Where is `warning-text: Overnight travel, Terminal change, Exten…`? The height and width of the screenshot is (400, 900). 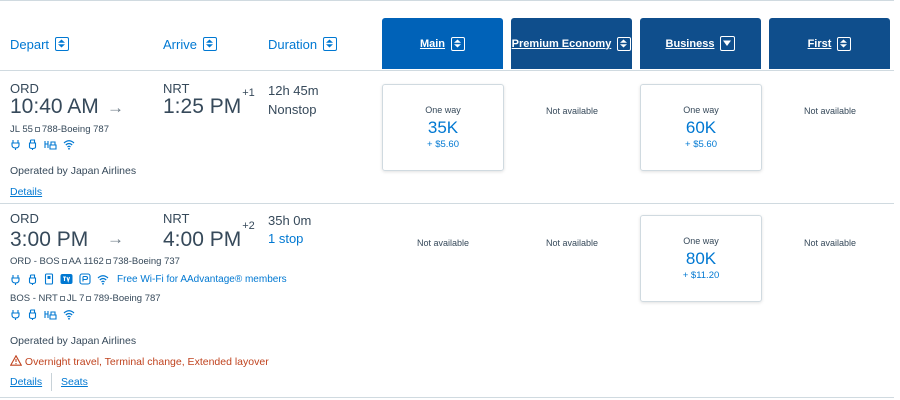
warning-text: Overnight travel, Terminal change, Exten… is located at coordinates (146, 362).